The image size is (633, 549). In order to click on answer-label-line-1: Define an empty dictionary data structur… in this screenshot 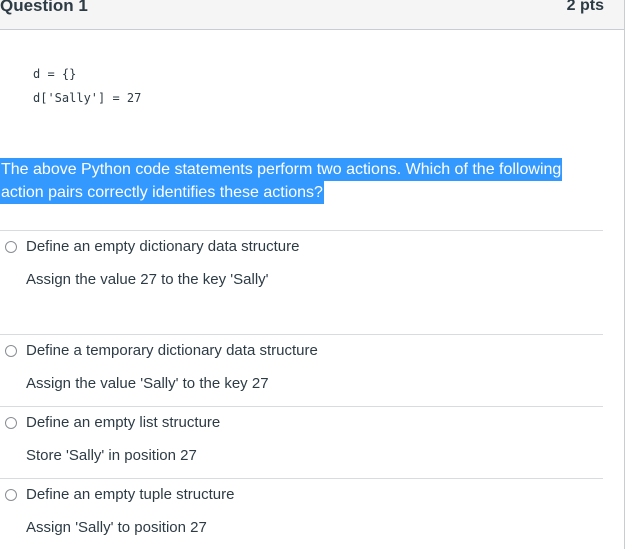, I will do `click(163, 246)`.